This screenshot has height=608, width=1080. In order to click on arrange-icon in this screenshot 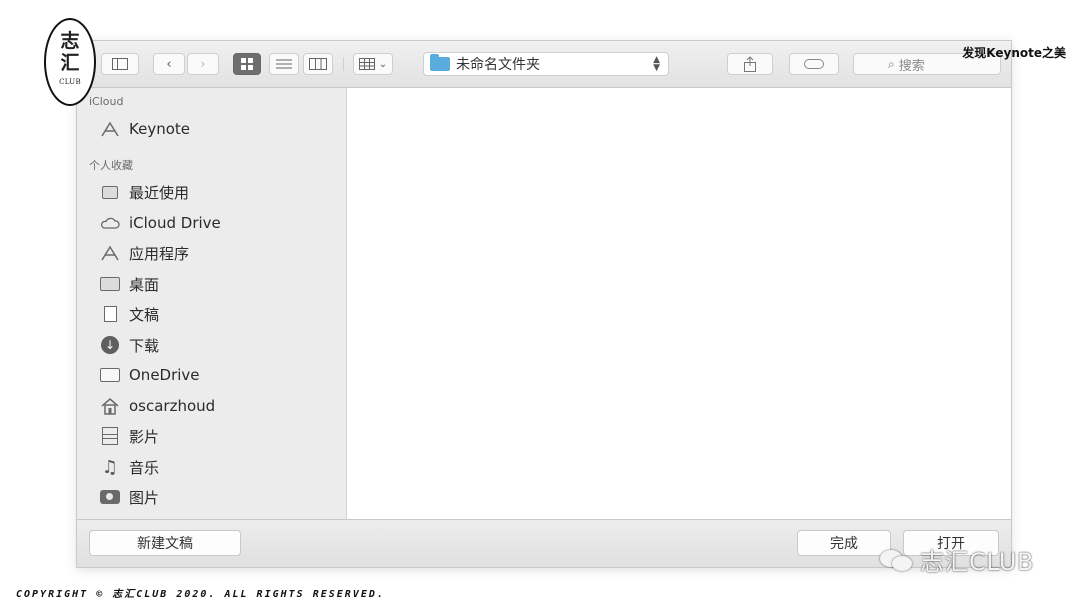, I will do `click(366, 64)`.